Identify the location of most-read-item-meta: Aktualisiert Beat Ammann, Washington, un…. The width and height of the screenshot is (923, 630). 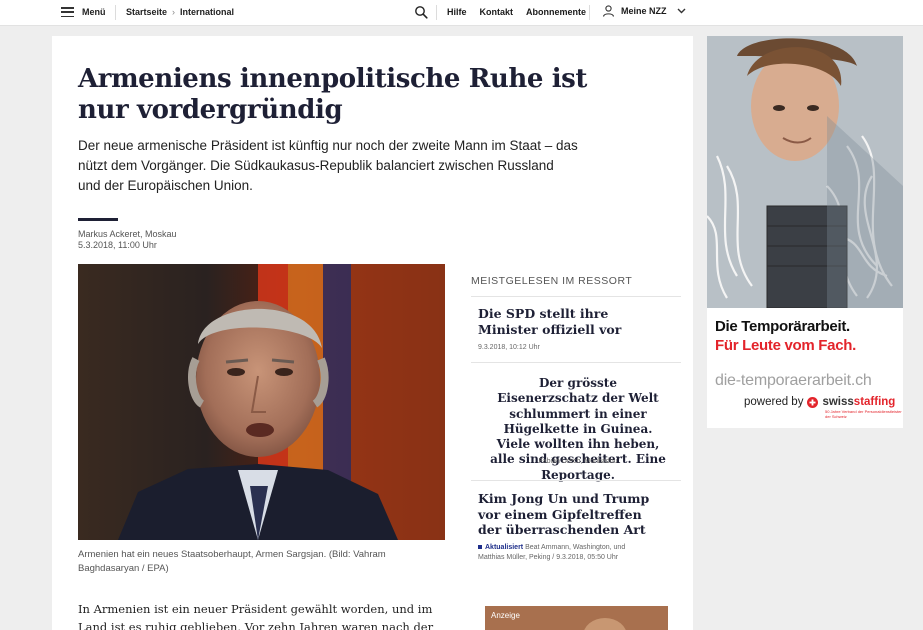
(565, 553).